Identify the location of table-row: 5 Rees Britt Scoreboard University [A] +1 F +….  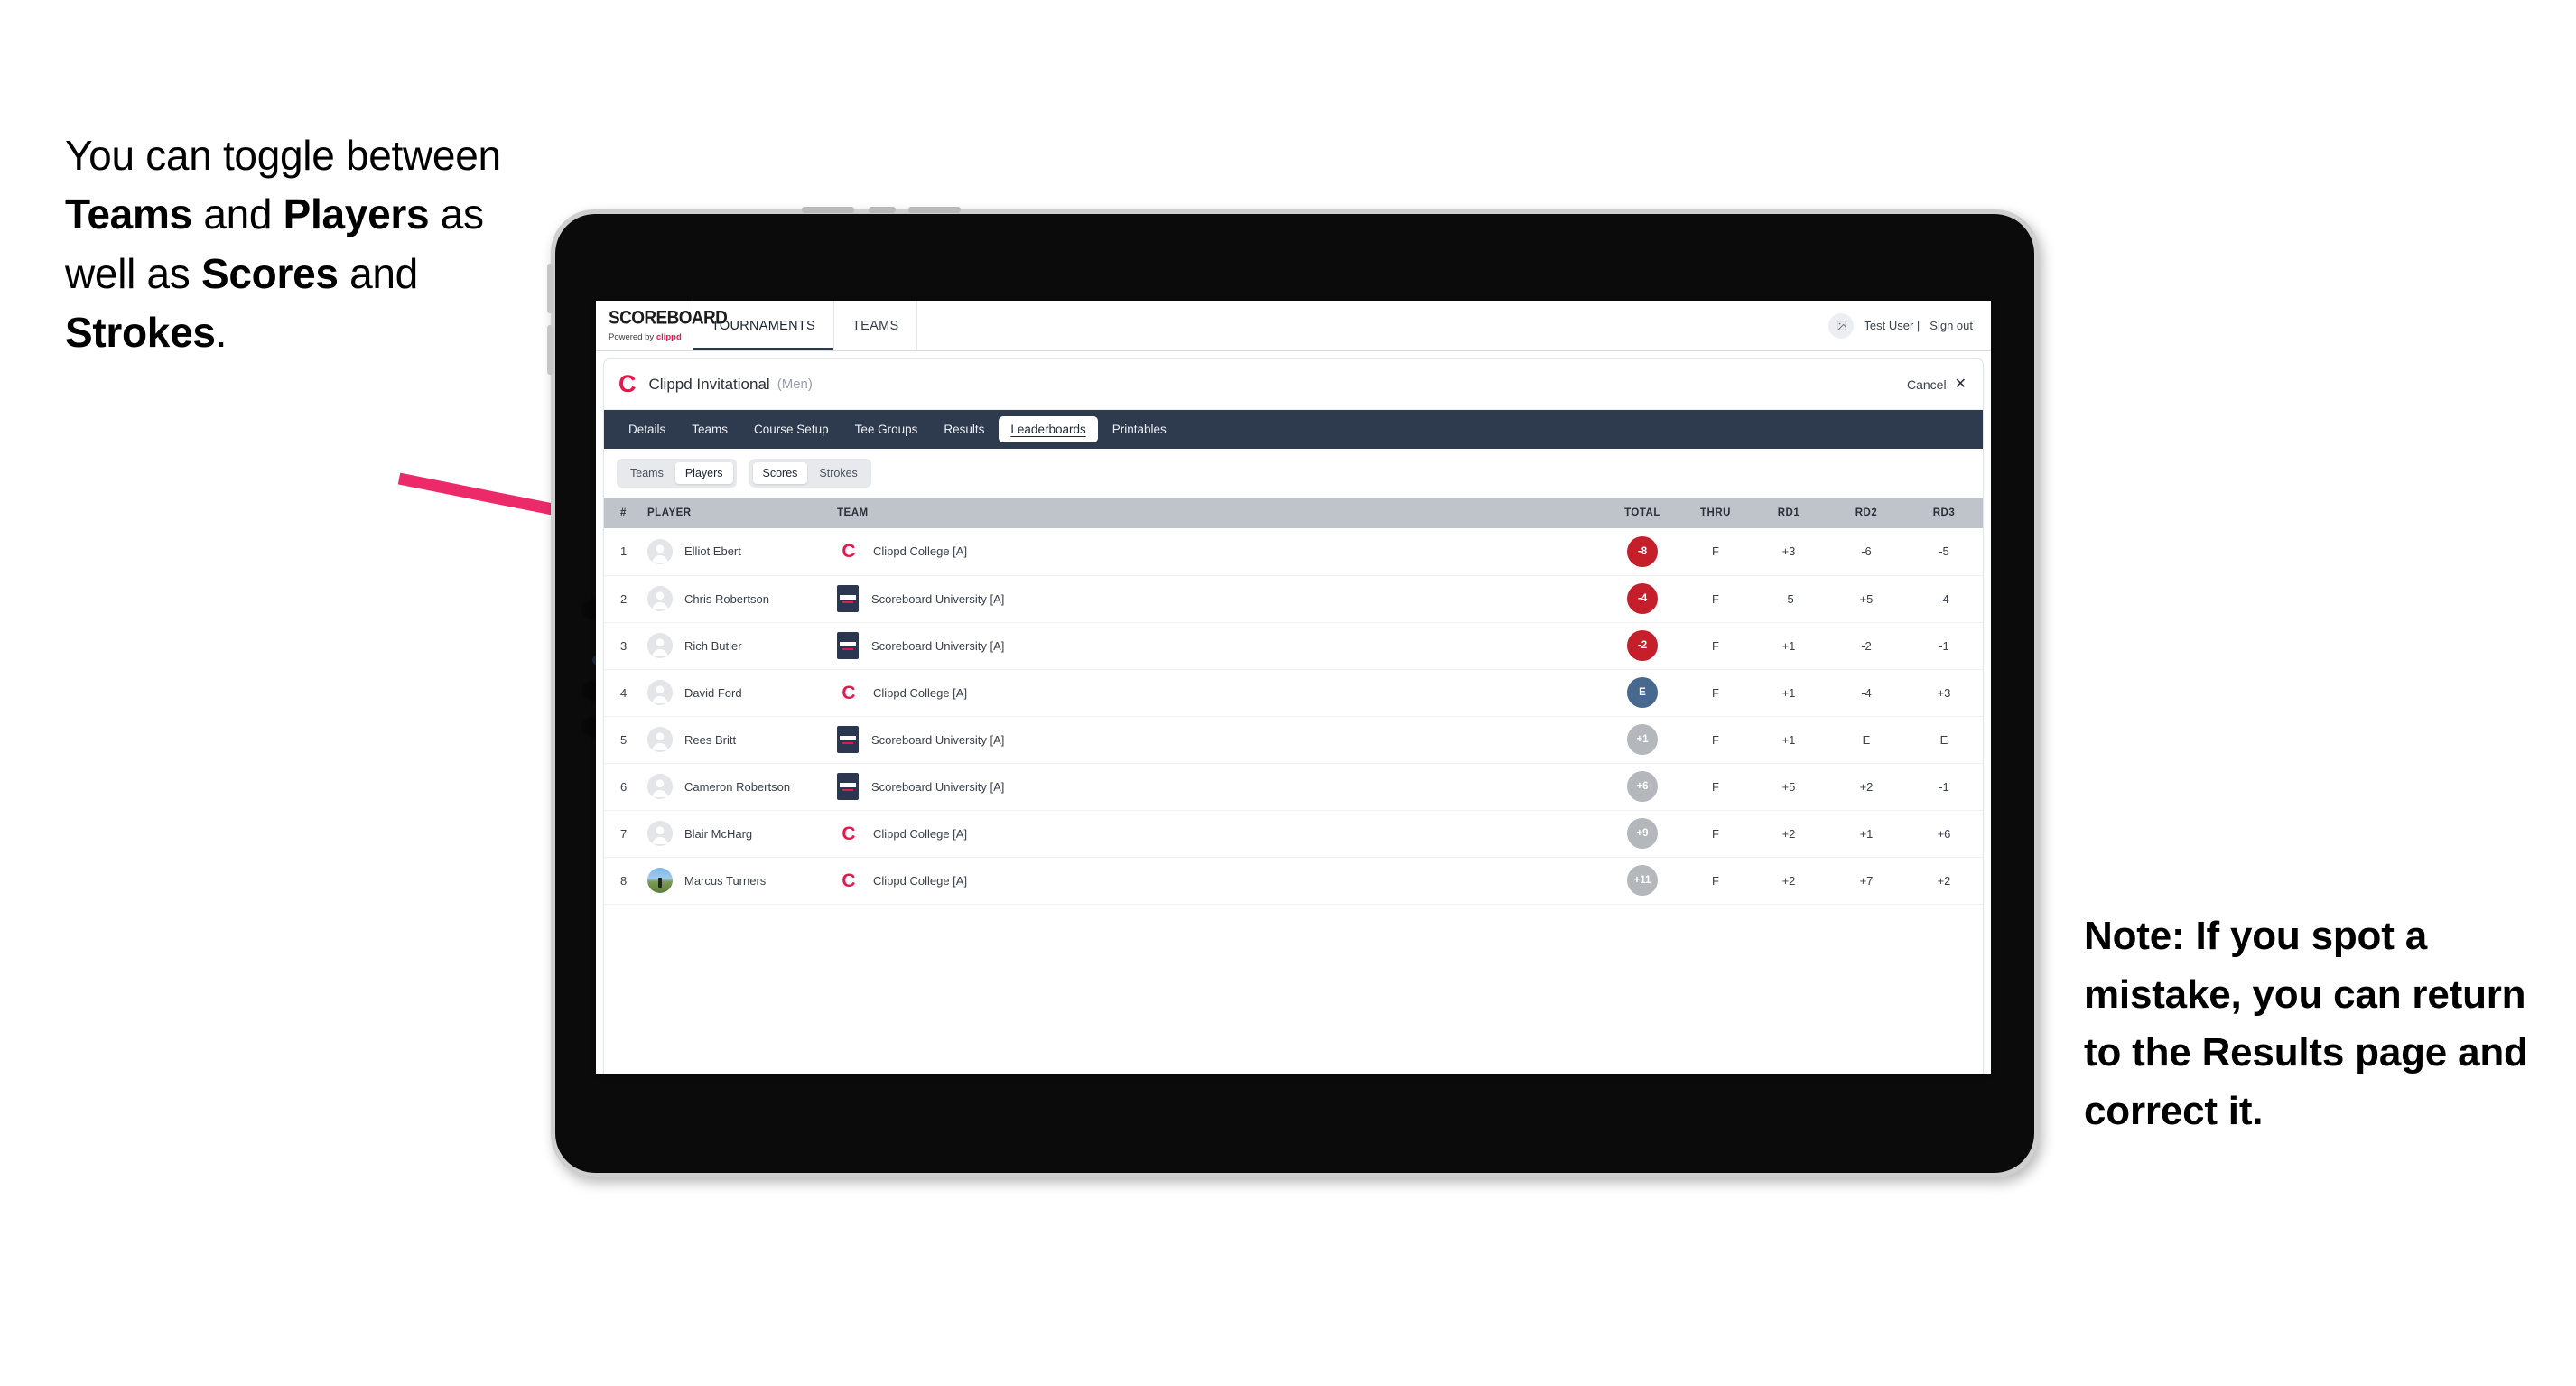
(1293, 740).